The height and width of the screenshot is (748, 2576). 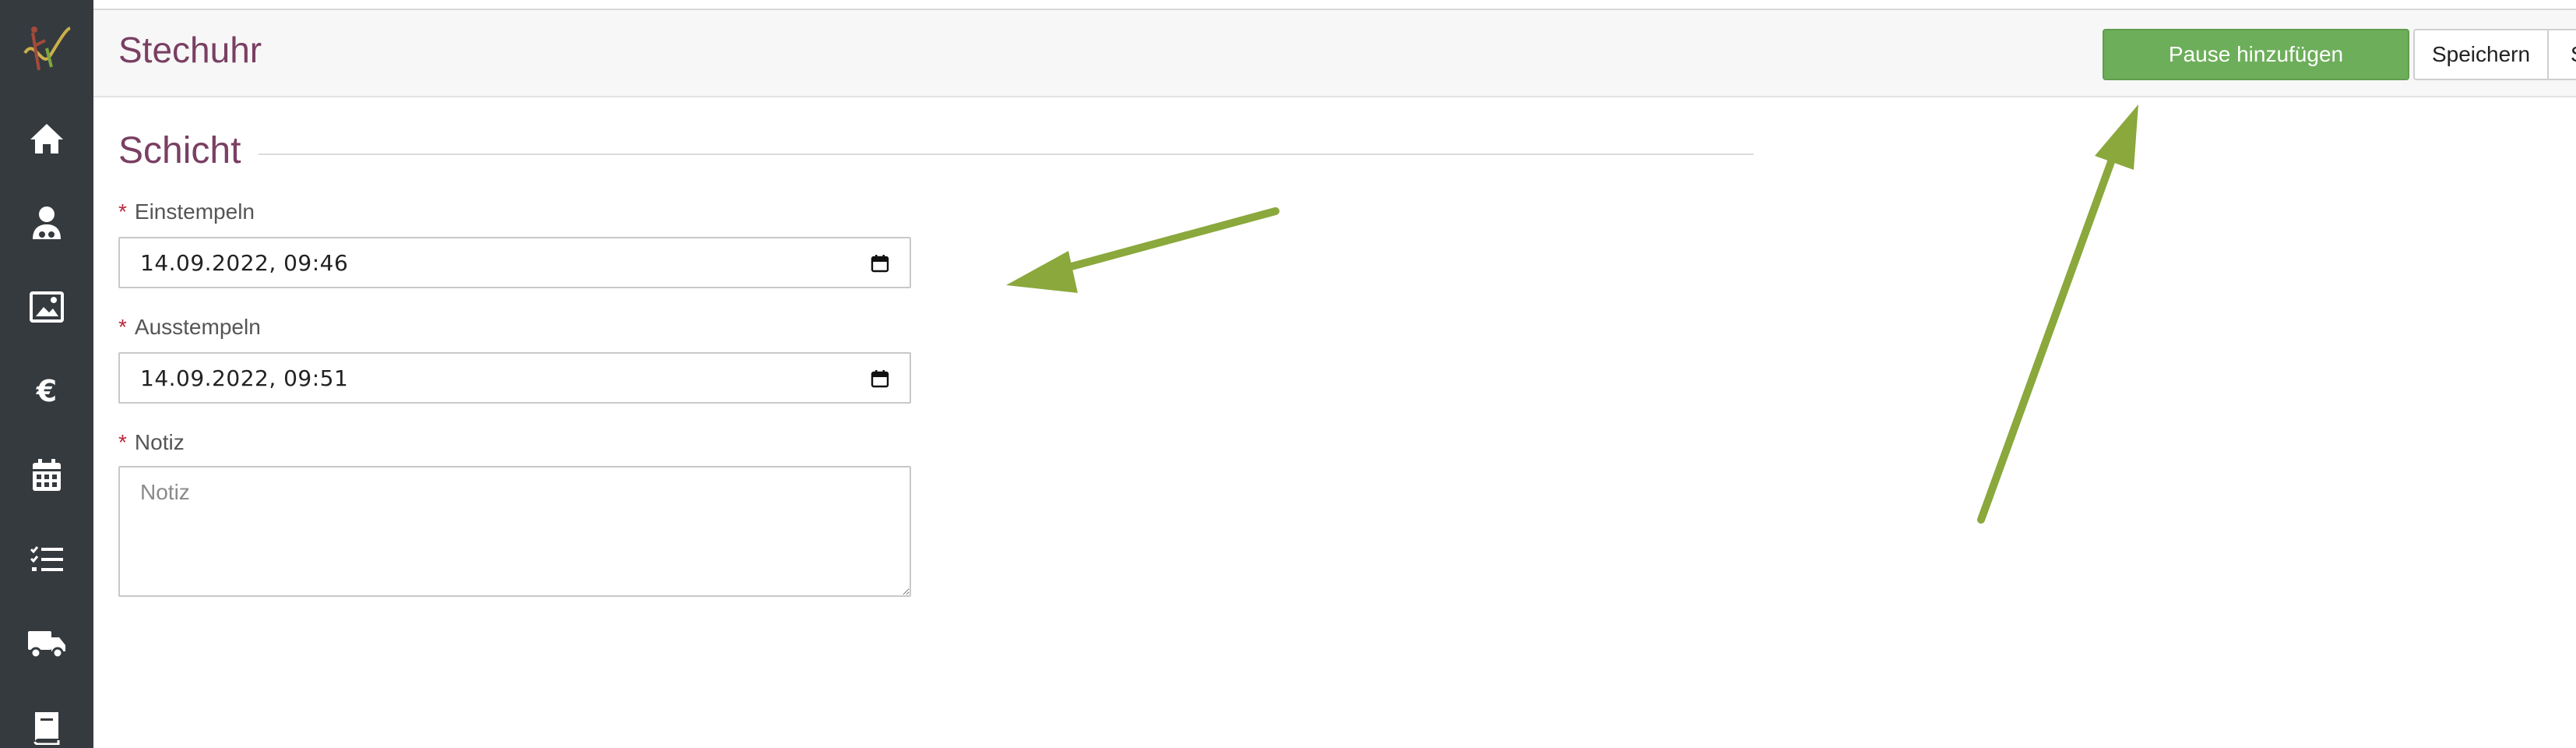 I want to click on note-label: * Notiz, so click(x=151, y=442).